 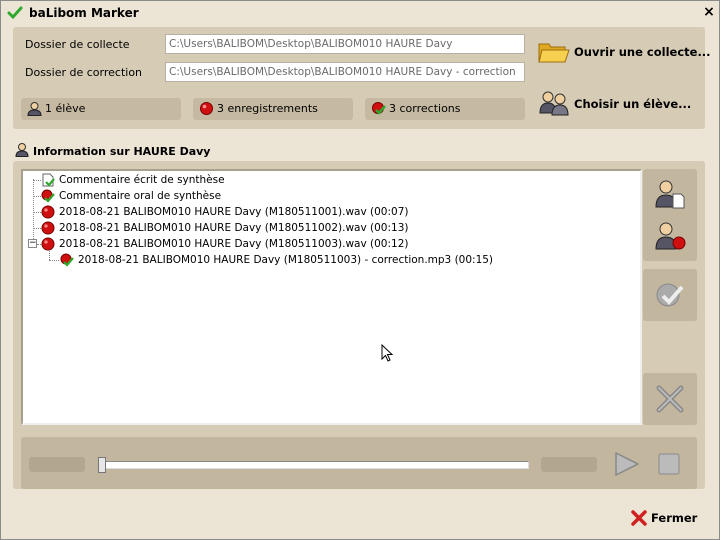 I want to click on collect-folder-label: Dossier de collecte, so click(x=77, y=44).